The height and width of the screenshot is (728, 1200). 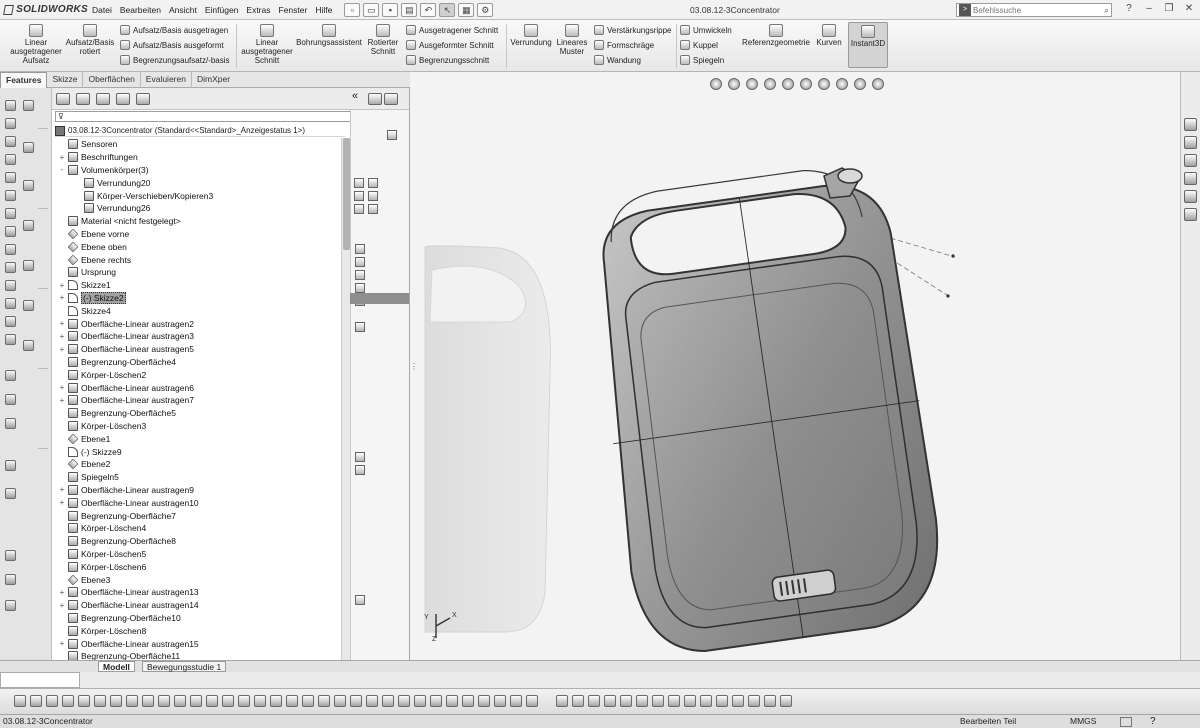 I want to click on command-search-input, so click(x=1032, y=10).